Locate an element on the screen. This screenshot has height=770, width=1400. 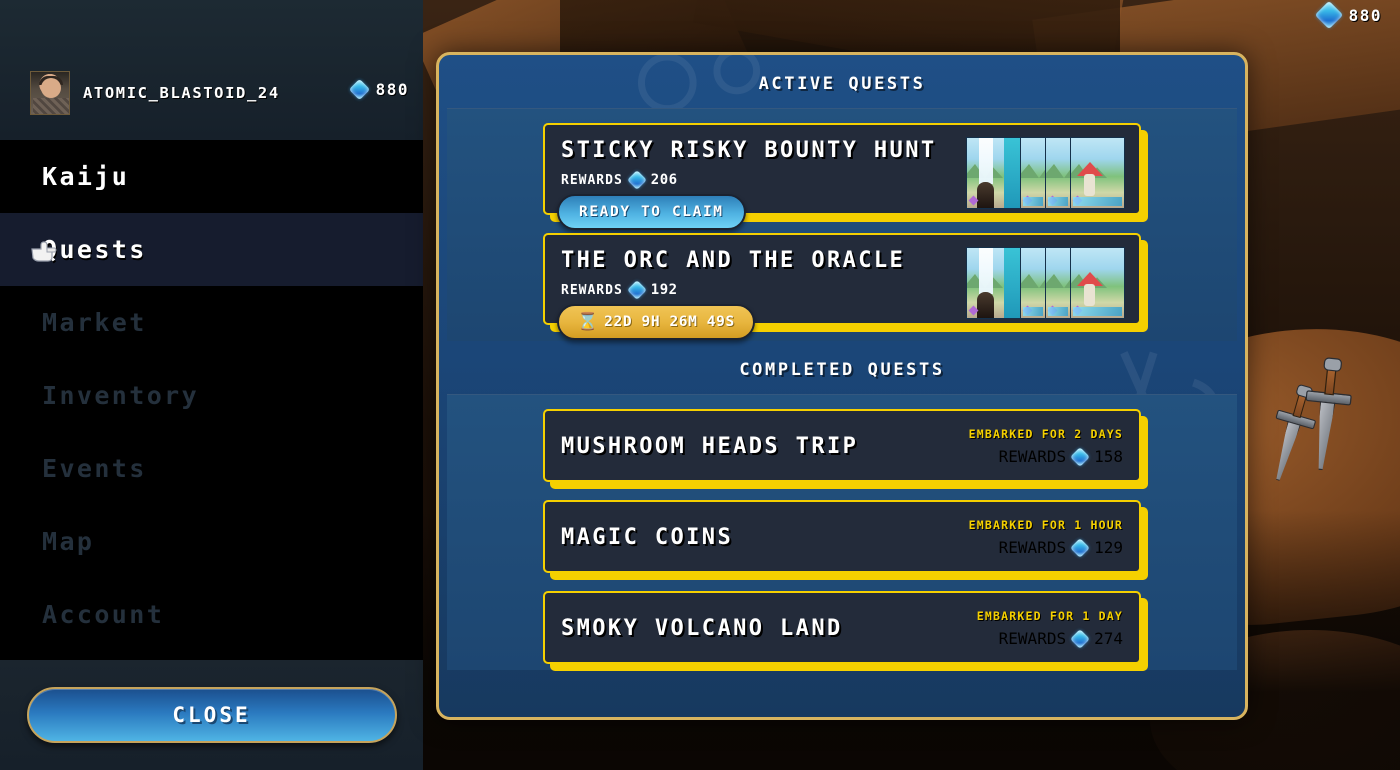
sidebar-item-kaiju: Kaiju is located at coordinates (211, 176).